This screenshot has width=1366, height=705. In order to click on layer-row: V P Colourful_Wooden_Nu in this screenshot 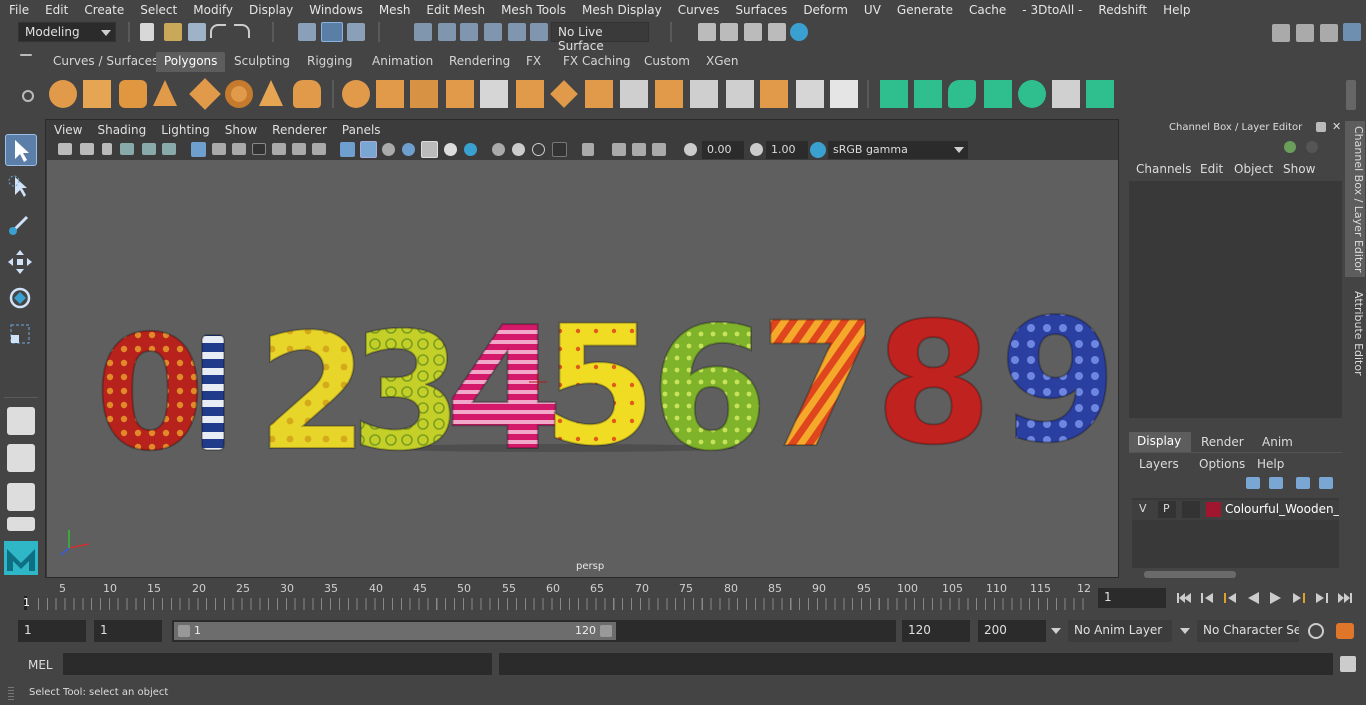, I will do `click(1235, 510)`.